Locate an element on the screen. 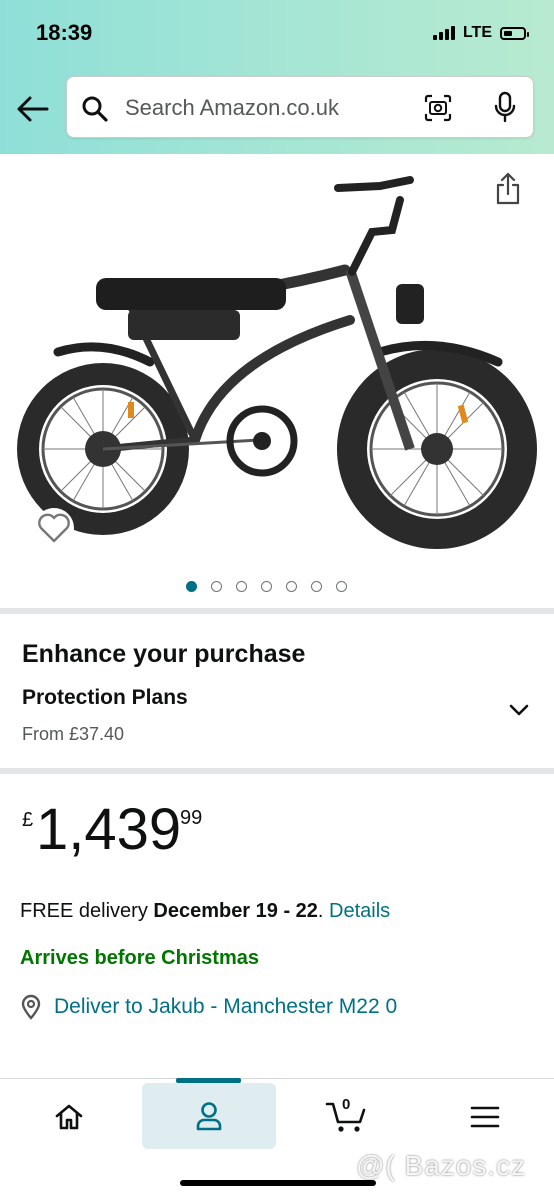 The width and height of the screenshot is (554, 1201). deliver-to-text: Deliver to Jakub - Manchester M22 0 is located at coordinates (226, 1006).